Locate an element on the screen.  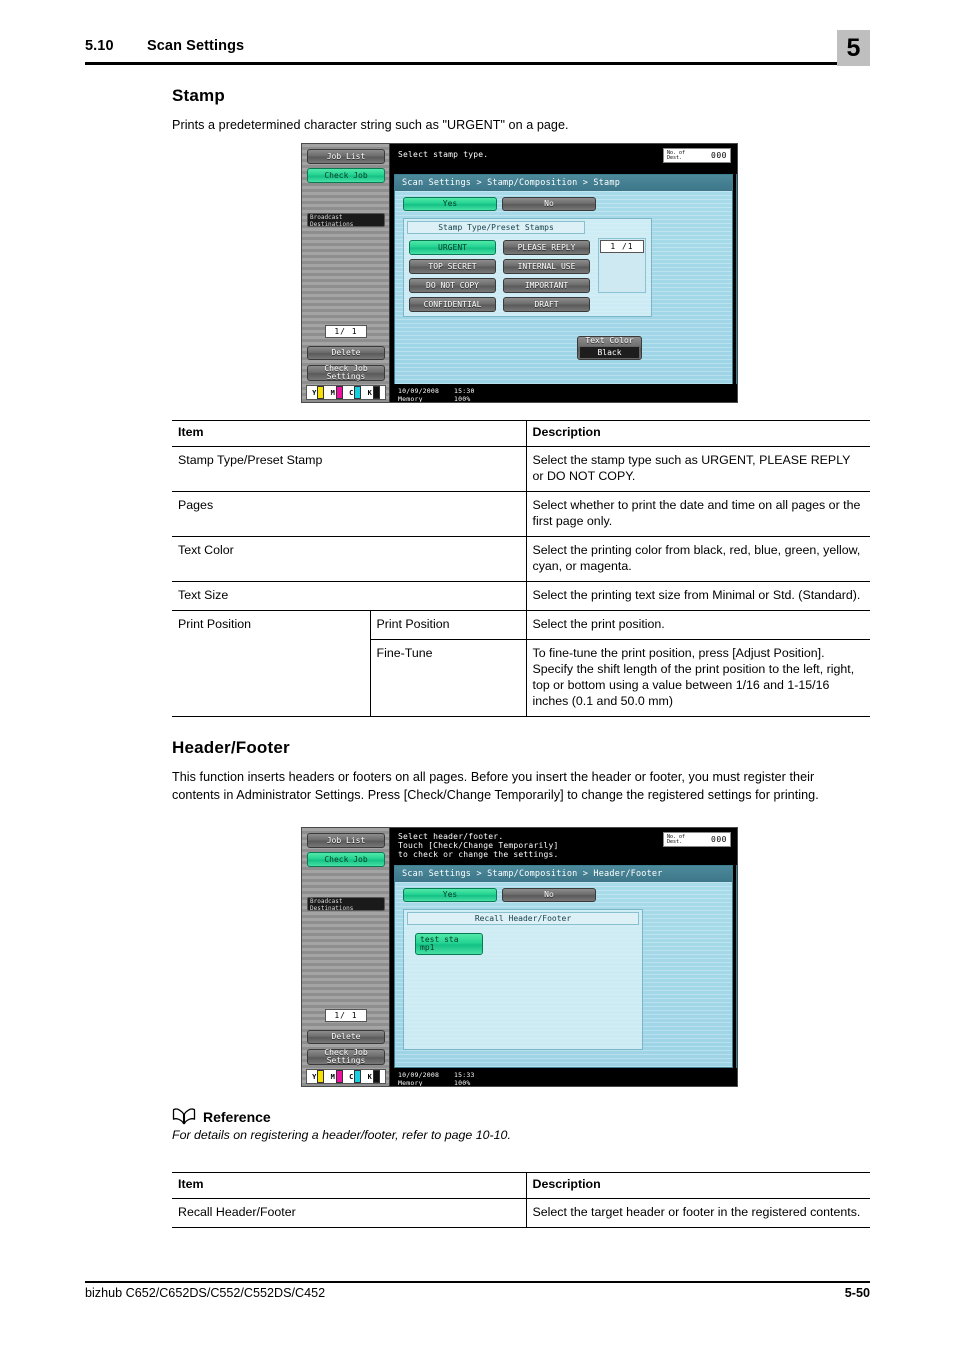
toner-bar-yellow is located at coordinates (321, 1076).